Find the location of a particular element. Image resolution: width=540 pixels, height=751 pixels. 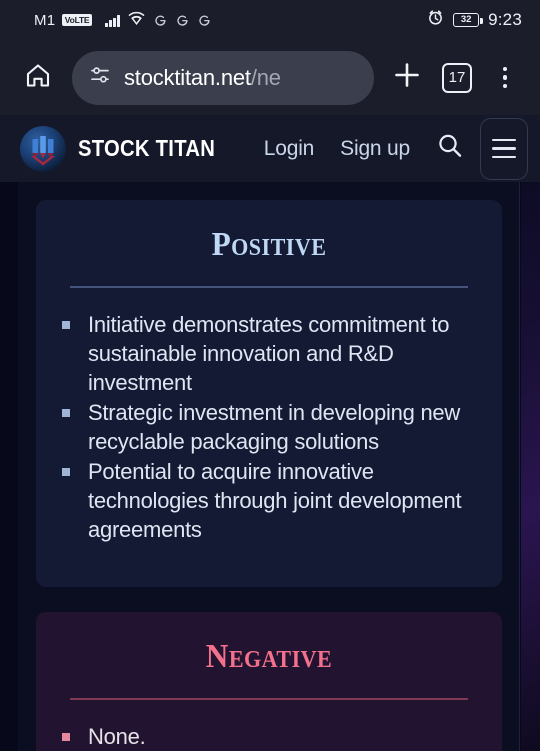

new-tab-button is located at coordinates (407, 78).